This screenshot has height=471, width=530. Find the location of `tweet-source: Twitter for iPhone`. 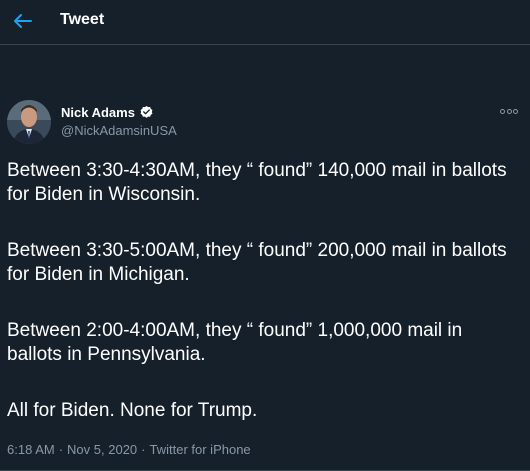

tweet-source: Twitter for iPhone is located at coordinates (200, 449).